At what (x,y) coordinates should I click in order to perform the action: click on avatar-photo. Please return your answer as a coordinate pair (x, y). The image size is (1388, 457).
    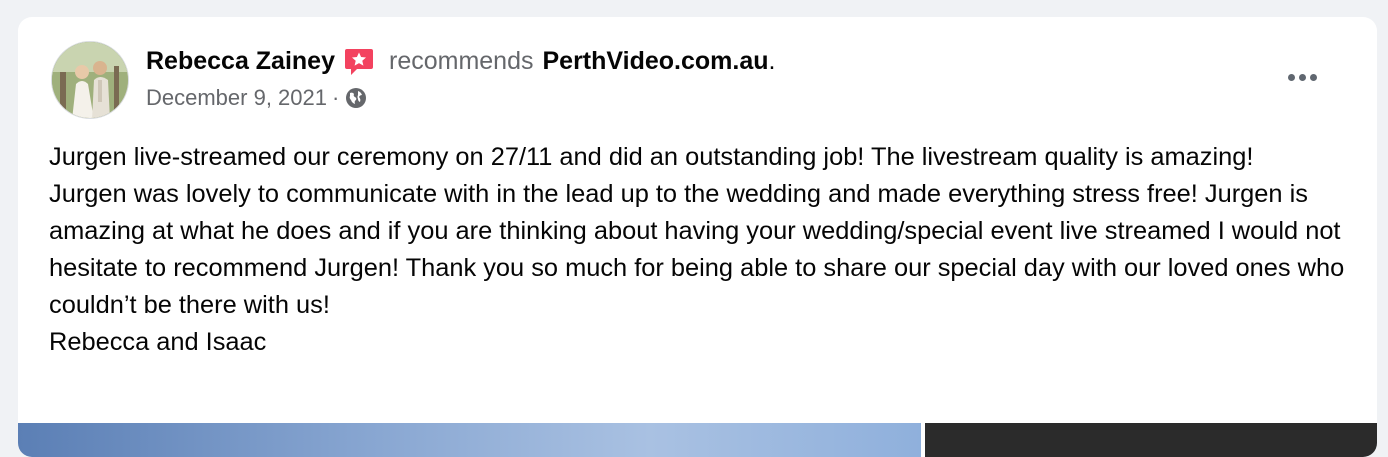
    Looking at the image, I should click on (90, 80).